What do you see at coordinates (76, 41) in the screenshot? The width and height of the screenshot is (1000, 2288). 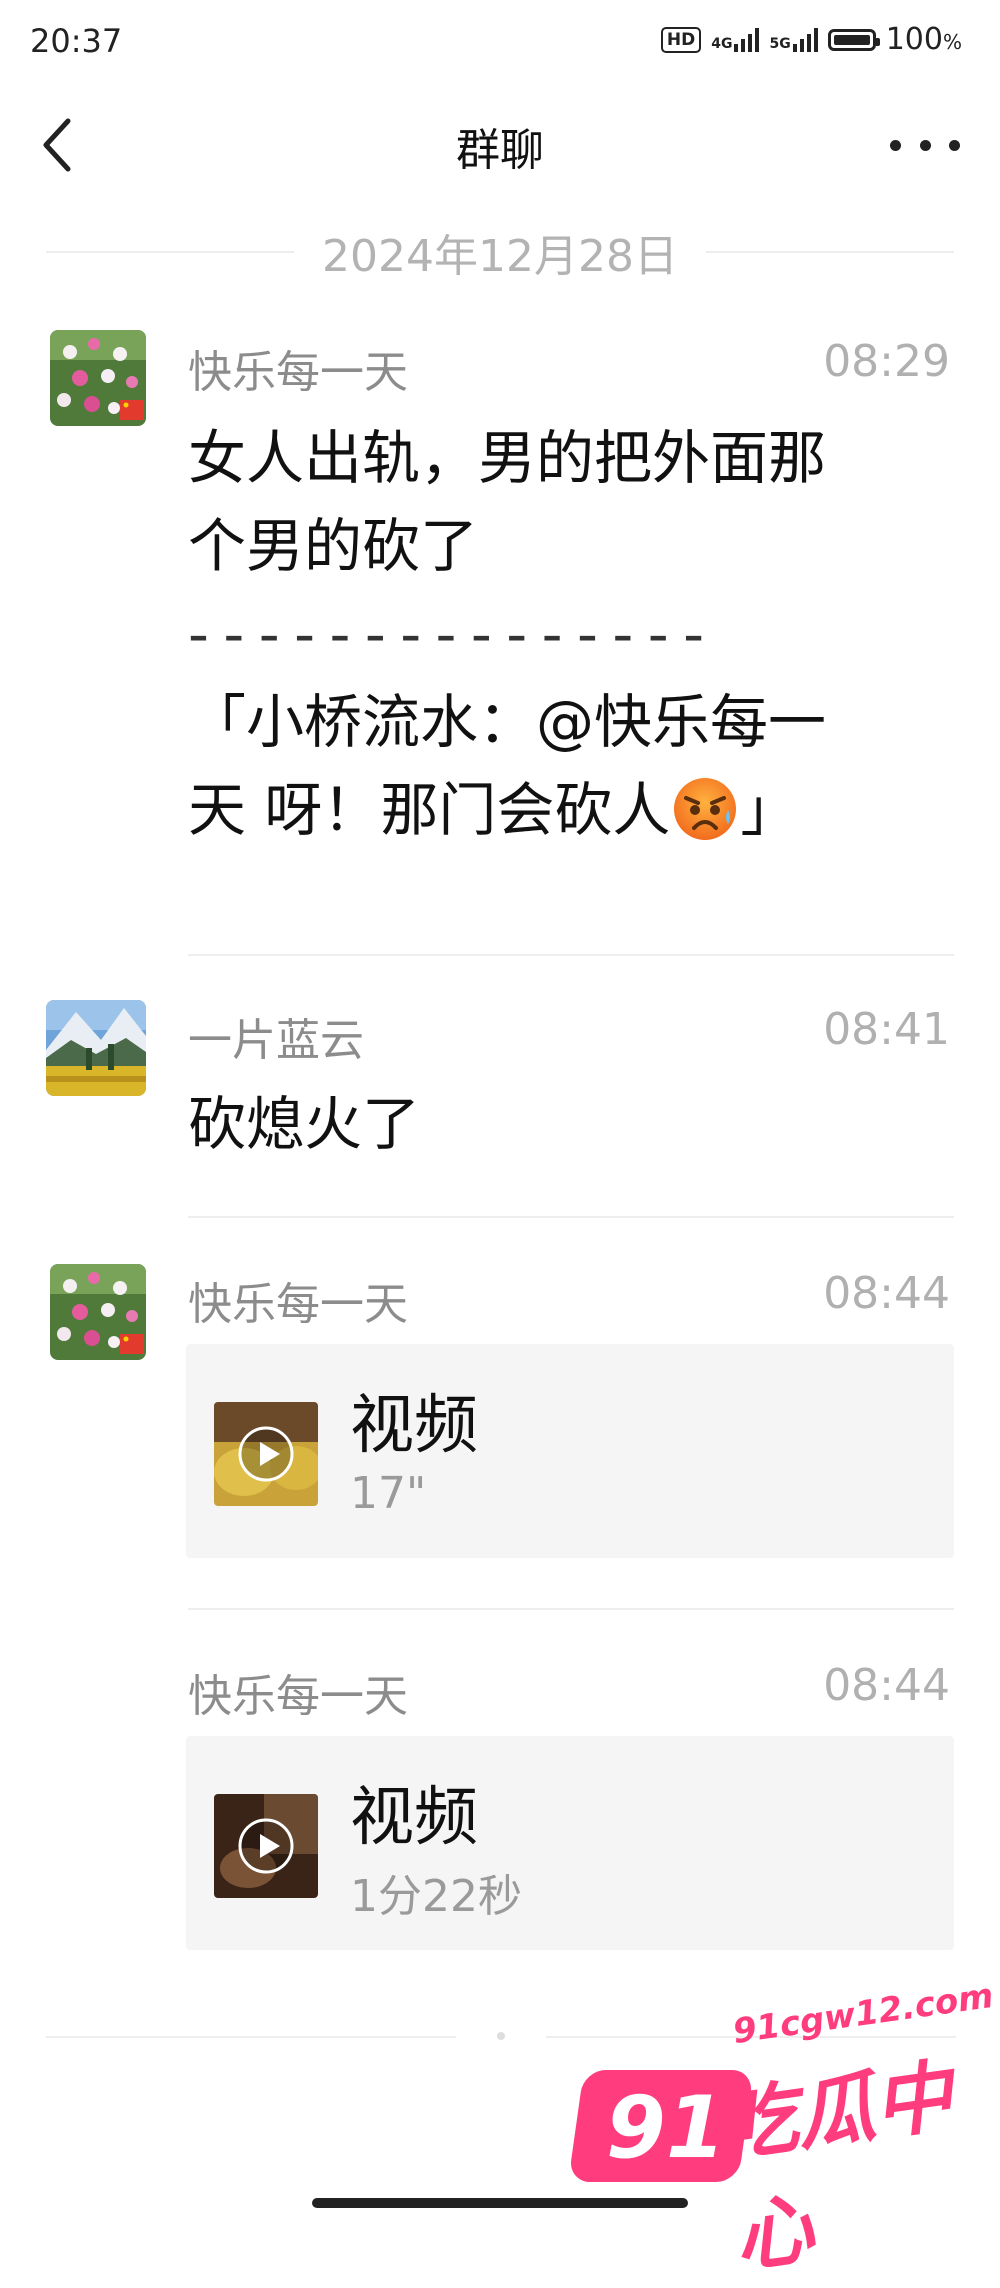 I see `status-time: 20:37` at bounding box center [76, 41].